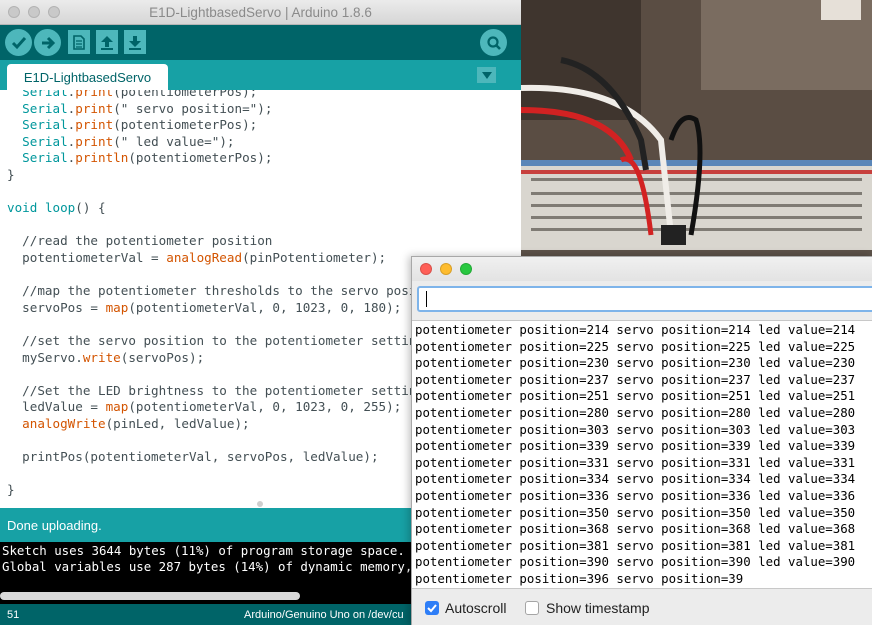 This screenshot has width=872, height=625. What do you see at coordinates (642, 269) in the screenshot?
I see `serial-titlebar` at bounding box center [642, 269].